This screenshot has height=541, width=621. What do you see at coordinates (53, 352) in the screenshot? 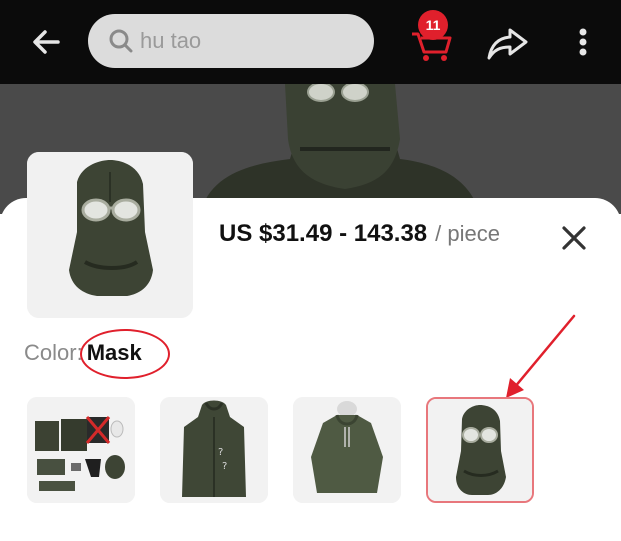
I see `color-label: Color:` at bounding box center [53, 352].